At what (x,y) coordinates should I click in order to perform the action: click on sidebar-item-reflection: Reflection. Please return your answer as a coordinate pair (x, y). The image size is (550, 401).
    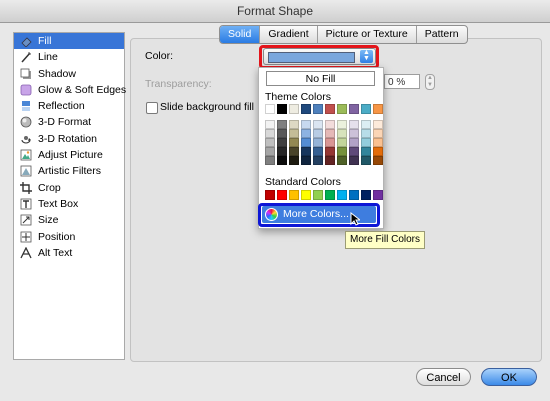
    Looking at the image, I should click on (69, 106).